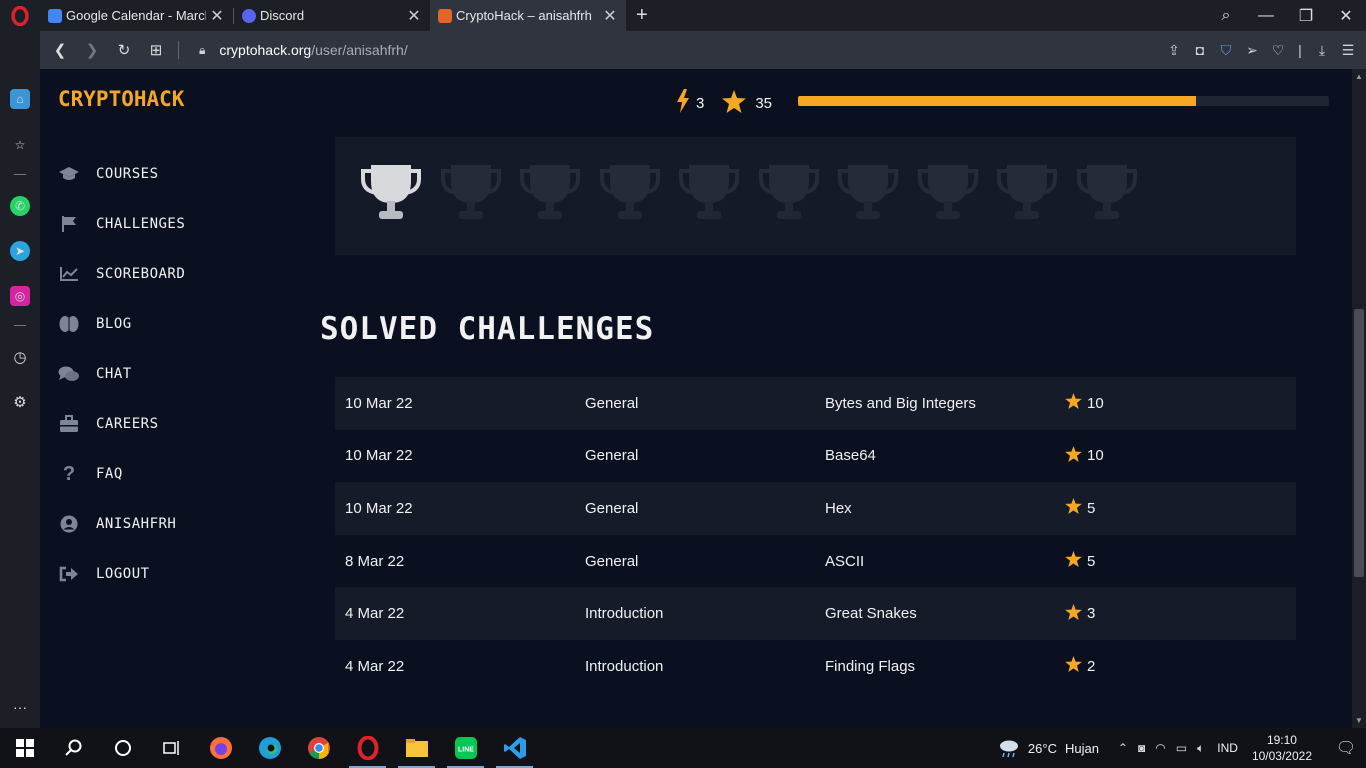 The width and height of the screenshot is (1366, 768). I want to click on cortana-icon, so click(122, 748).